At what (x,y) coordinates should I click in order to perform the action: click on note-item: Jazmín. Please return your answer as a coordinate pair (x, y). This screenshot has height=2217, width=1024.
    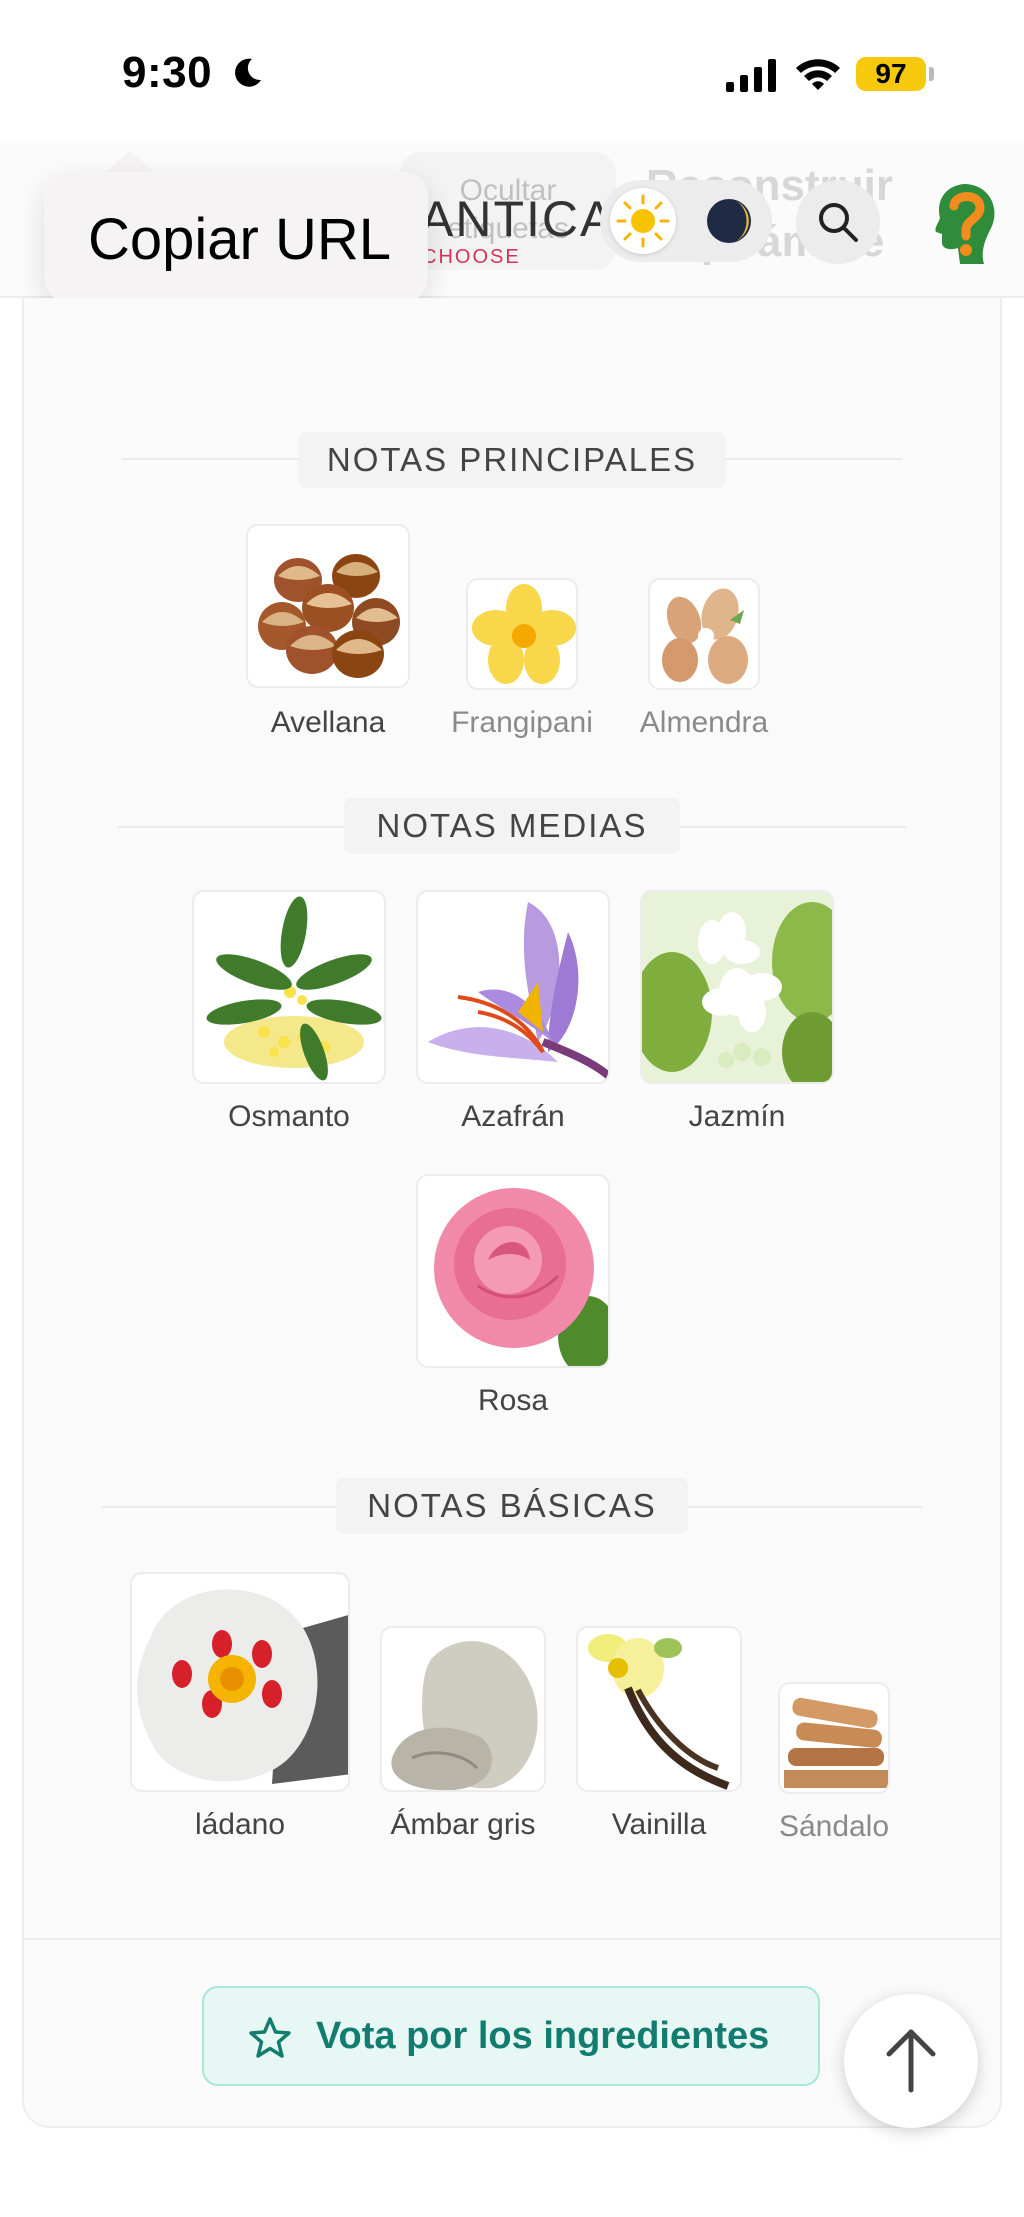
    Looking at the image, I should click on (737, 1015).